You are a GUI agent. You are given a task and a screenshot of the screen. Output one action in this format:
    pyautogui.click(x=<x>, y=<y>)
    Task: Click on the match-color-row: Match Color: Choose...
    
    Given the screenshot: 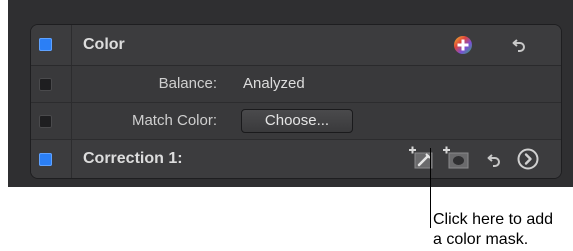 What is the action you would take?
    pyautogui.click(x=296, y=121)
    